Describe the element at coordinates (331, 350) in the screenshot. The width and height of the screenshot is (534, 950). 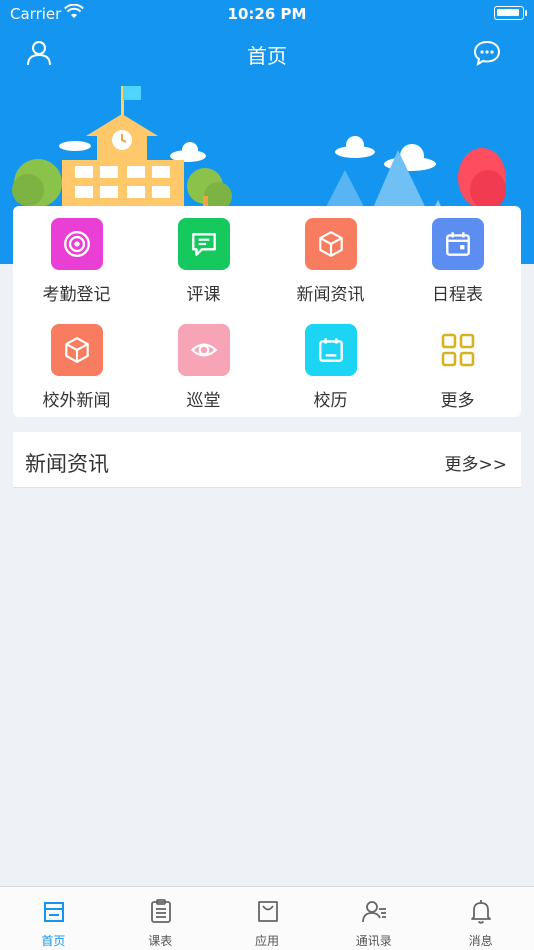
I see `calendar-frame-icon` at that location.